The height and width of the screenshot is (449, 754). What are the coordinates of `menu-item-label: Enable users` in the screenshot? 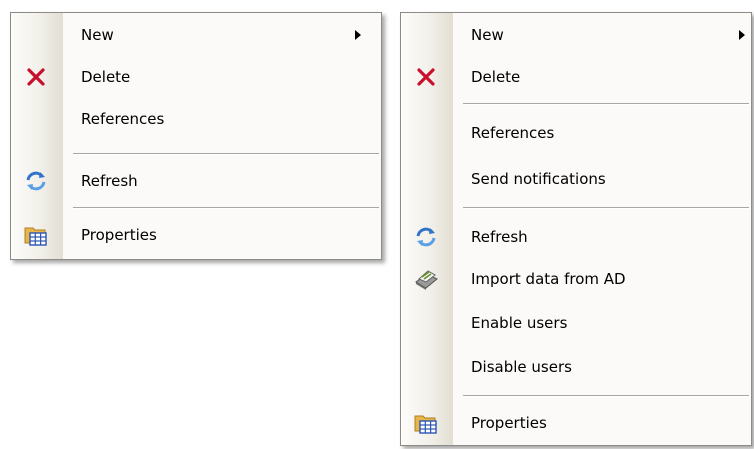 It's located at (519, 323).